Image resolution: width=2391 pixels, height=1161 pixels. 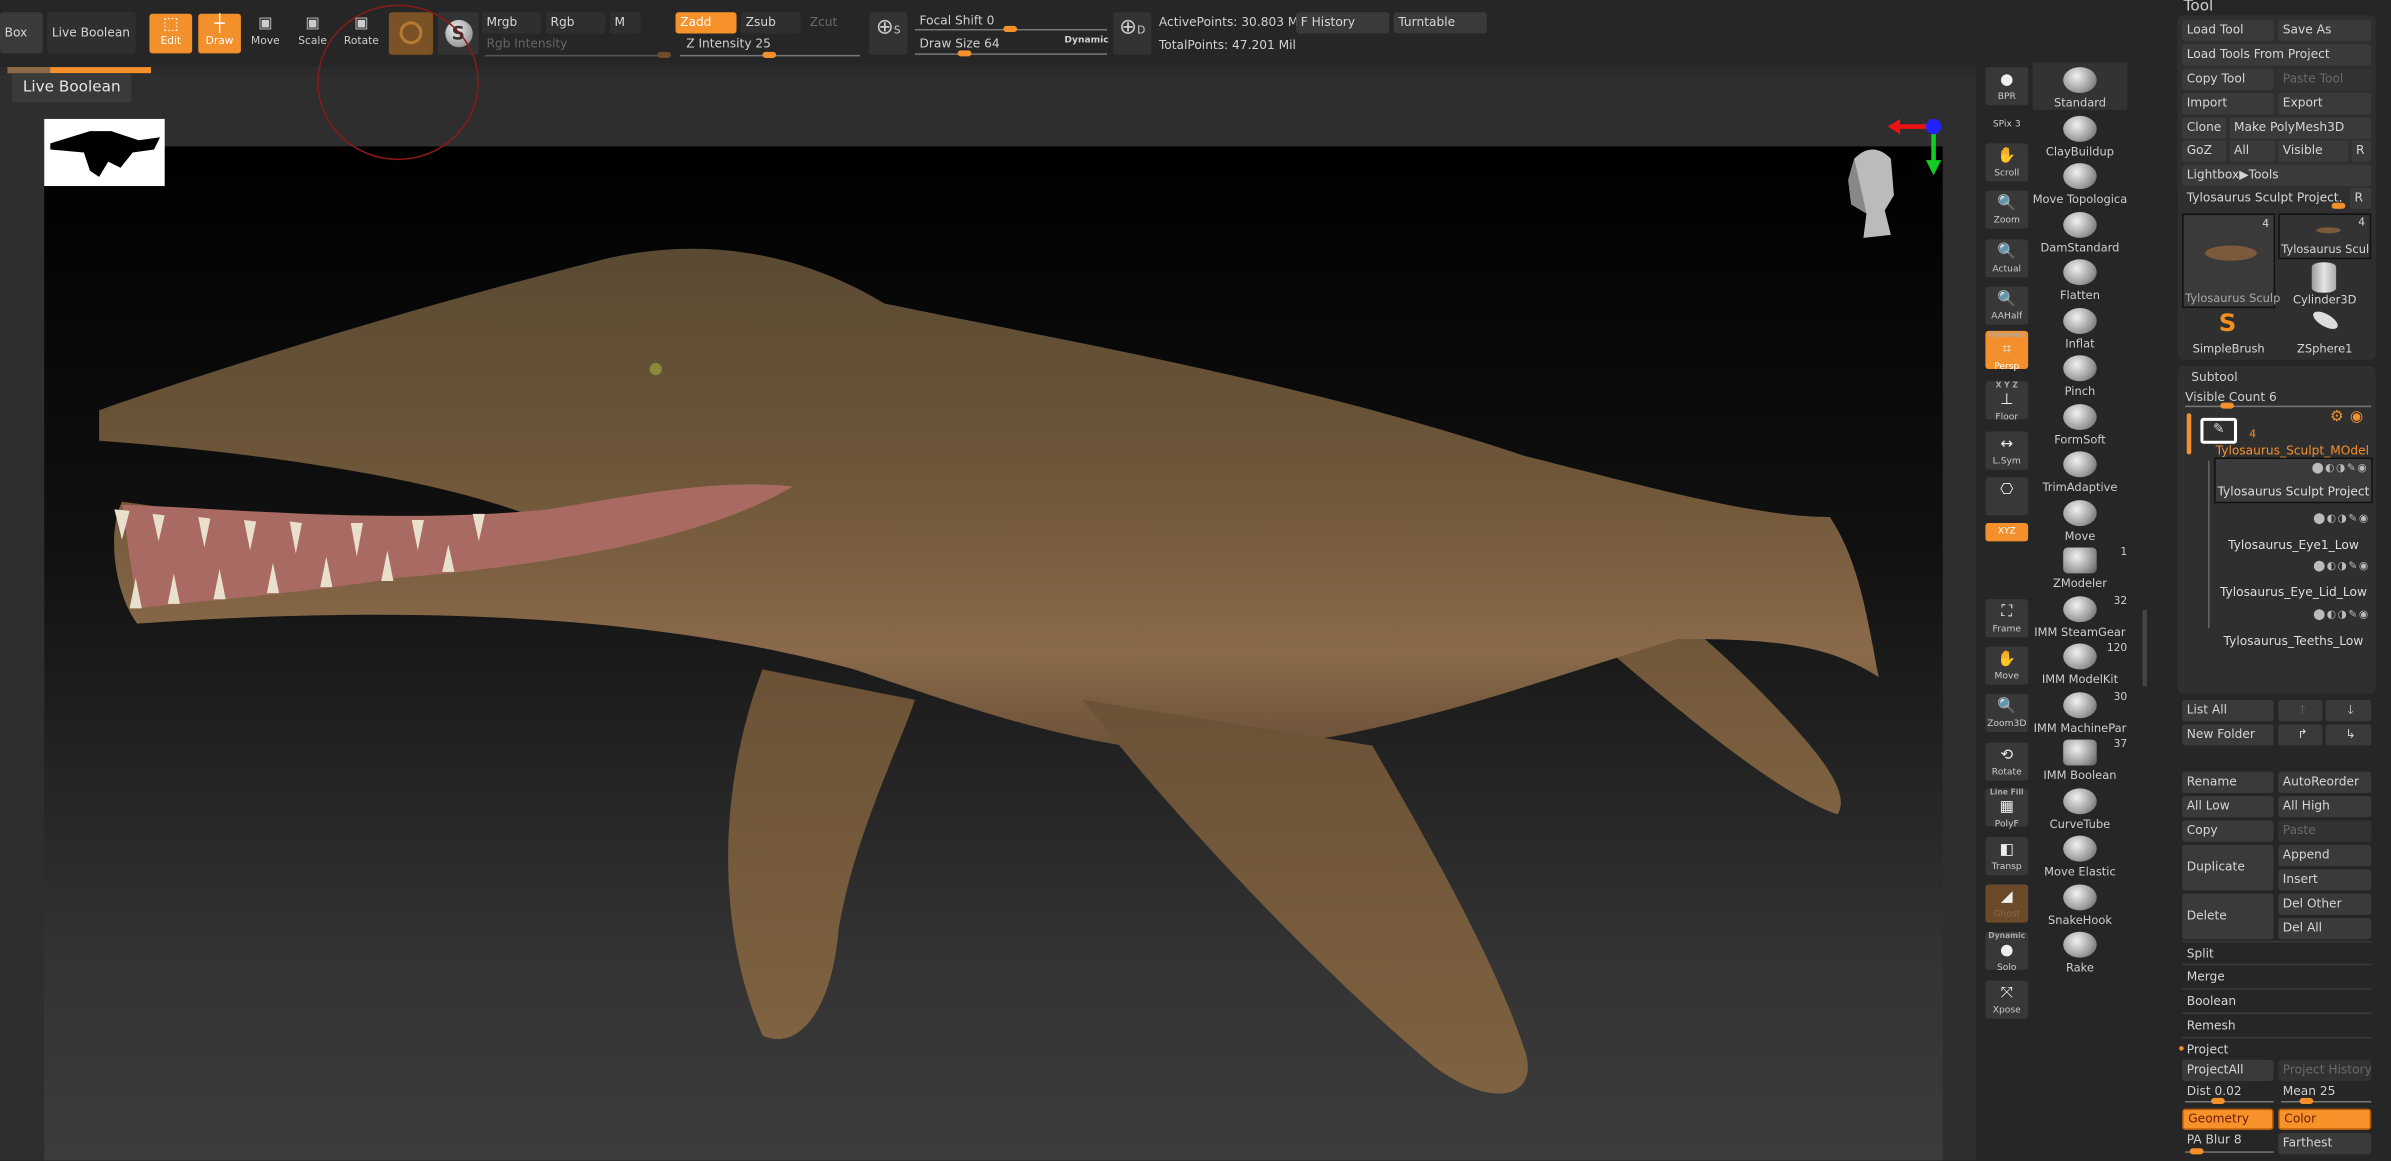 What do you see at coordinates (2228, 867) in the screenshot?
I see `duplicate-button: Duplicate` at bounding box center [2228, 867].